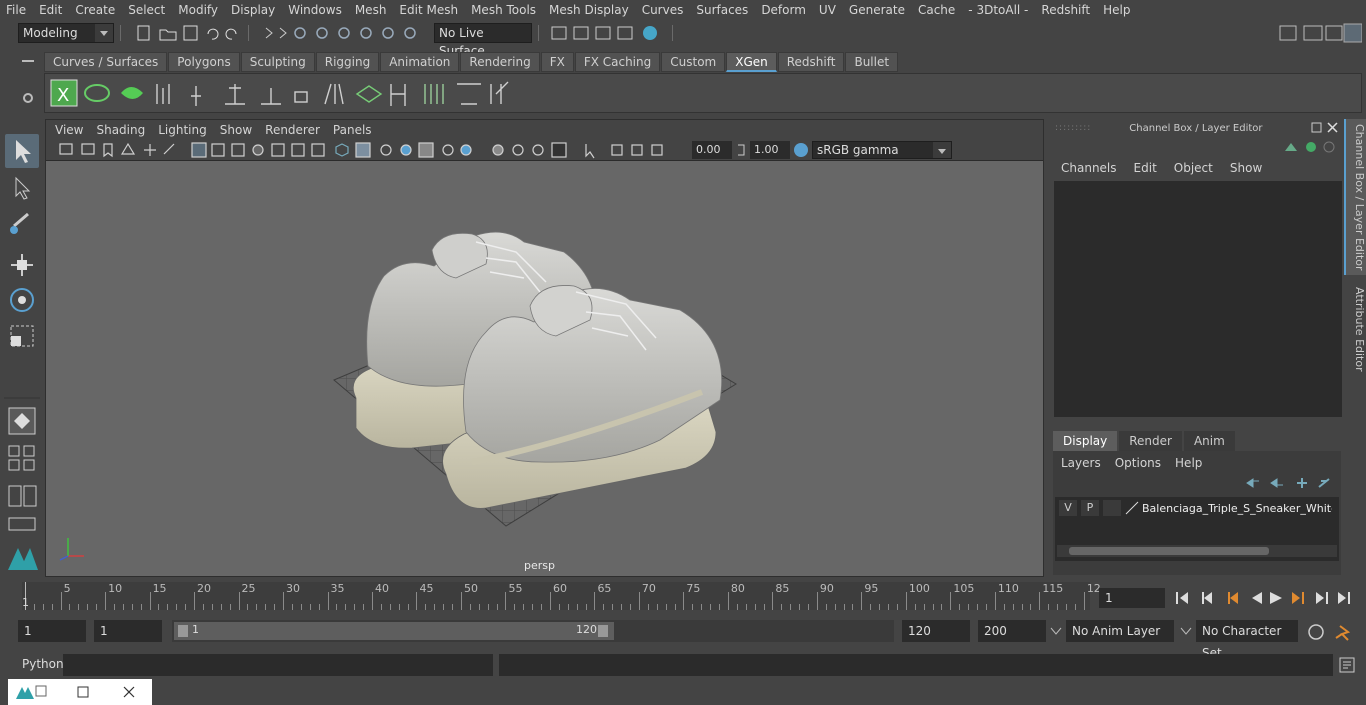 The height and width of the screenshot is (705, 1366). Describe the element at coordinates (285, 93) in the screenshot. I see `xgen-shelf-icons: X` at that location.